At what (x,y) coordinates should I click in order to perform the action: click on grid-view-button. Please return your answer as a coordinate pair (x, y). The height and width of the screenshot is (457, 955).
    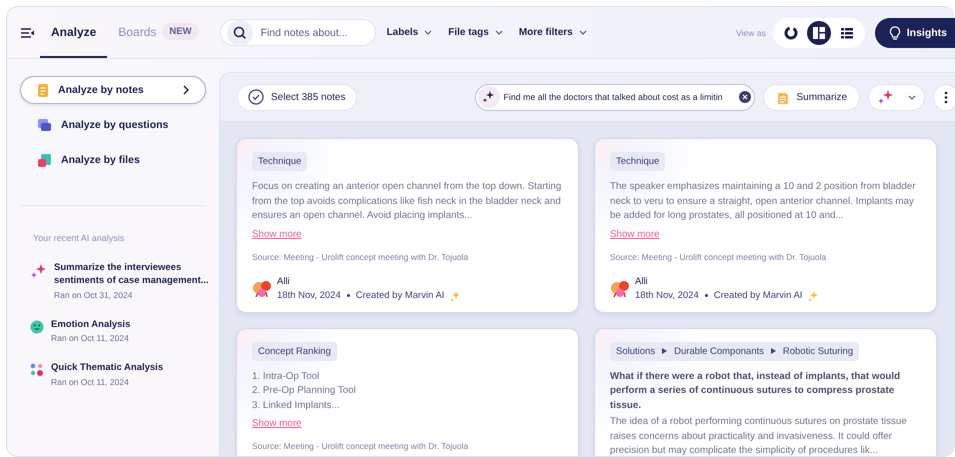
    Looking at the image, I should click on (818, 32).